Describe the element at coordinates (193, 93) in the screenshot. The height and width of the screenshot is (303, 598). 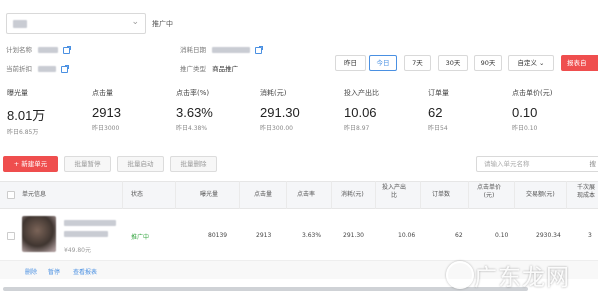
I see `stat-label: 点击率(%)` at that location.